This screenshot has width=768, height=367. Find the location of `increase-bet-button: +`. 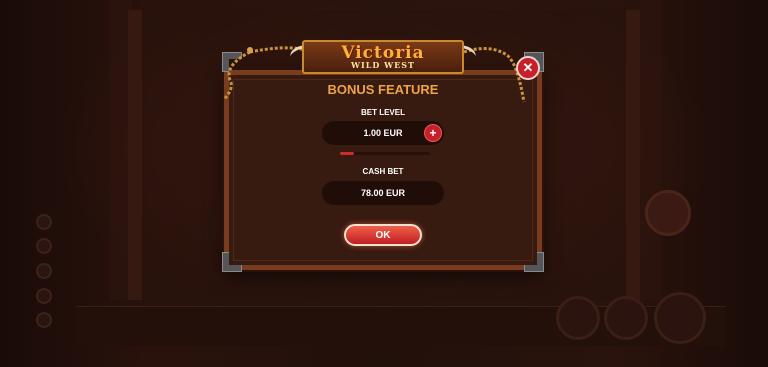

increase-bet-button: + is located at coordinates (433, 133).